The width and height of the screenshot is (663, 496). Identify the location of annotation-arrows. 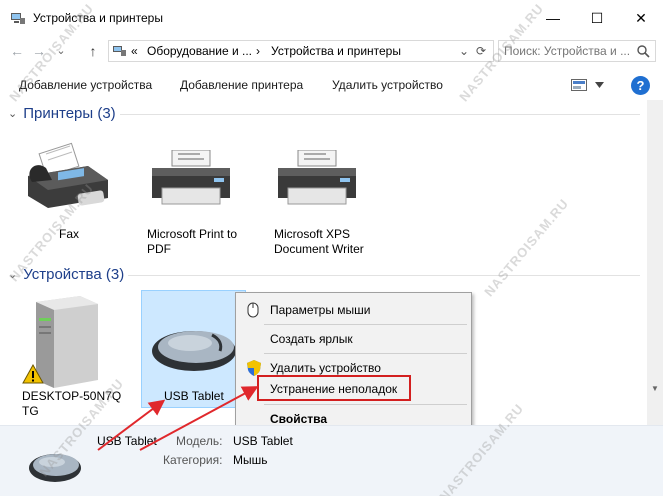
(178, 418).